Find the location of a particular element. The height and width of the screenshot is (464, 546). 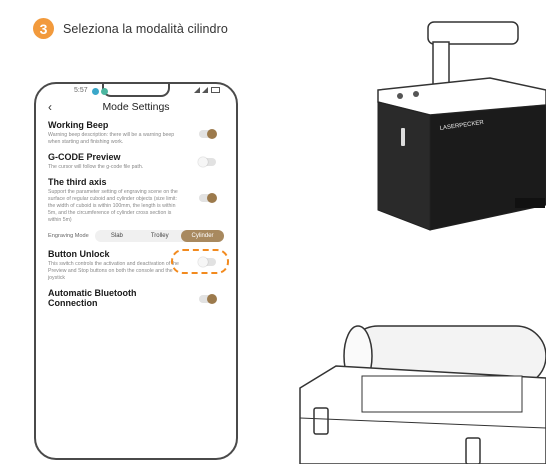

mode-option-cylinder: Cylinder is located at coordinates (202, 236).